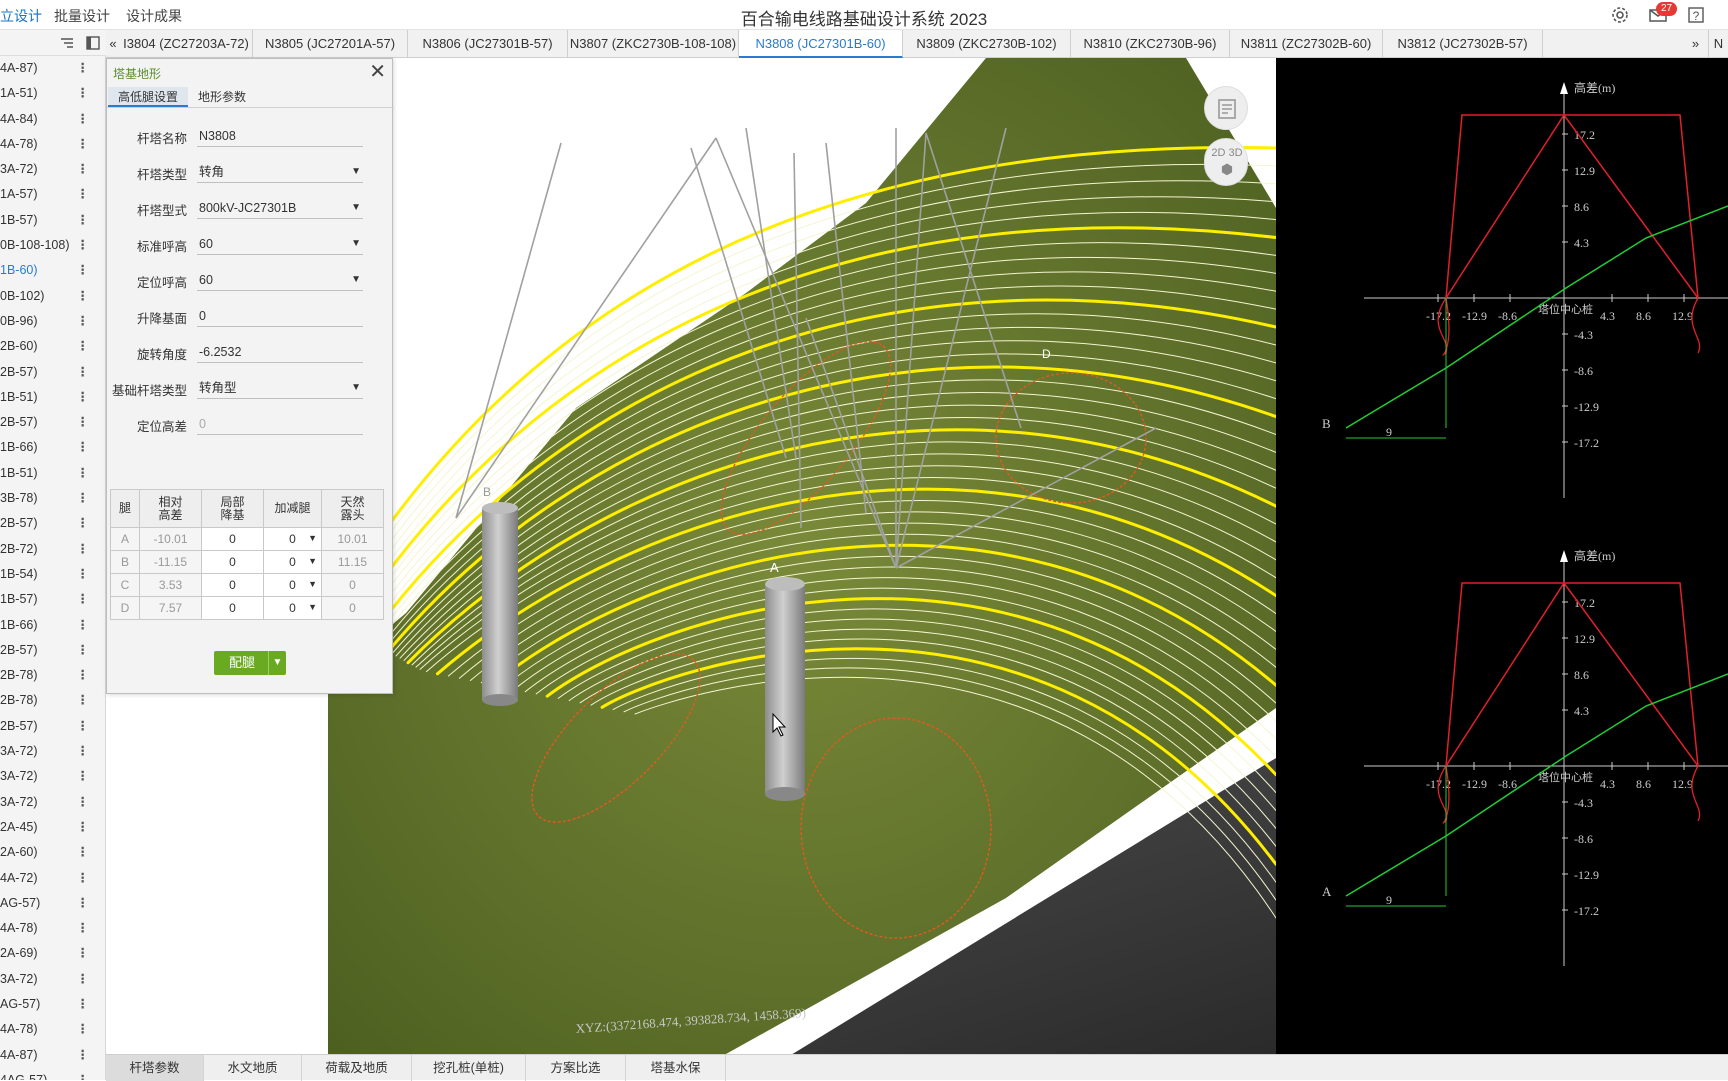  I want to click on tower-list-item: 1A-57) ⋮, so click(52, 194).